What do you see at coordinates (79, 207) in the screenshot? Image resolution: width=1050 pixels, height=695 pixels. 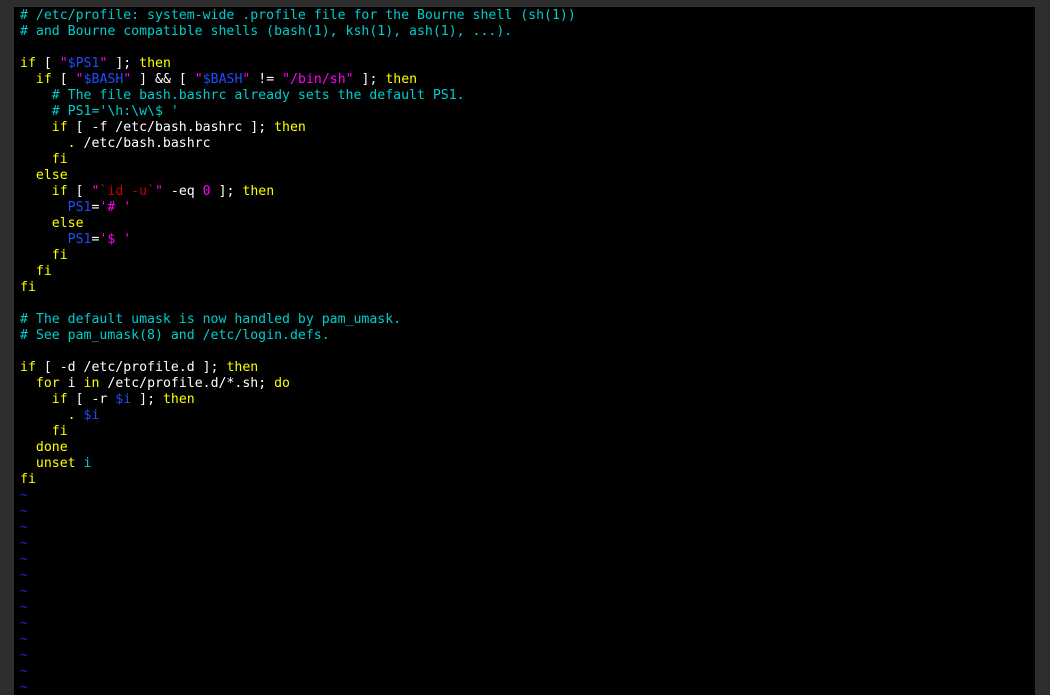 I see `code-token: PS1` at bounding box center [79, 207].